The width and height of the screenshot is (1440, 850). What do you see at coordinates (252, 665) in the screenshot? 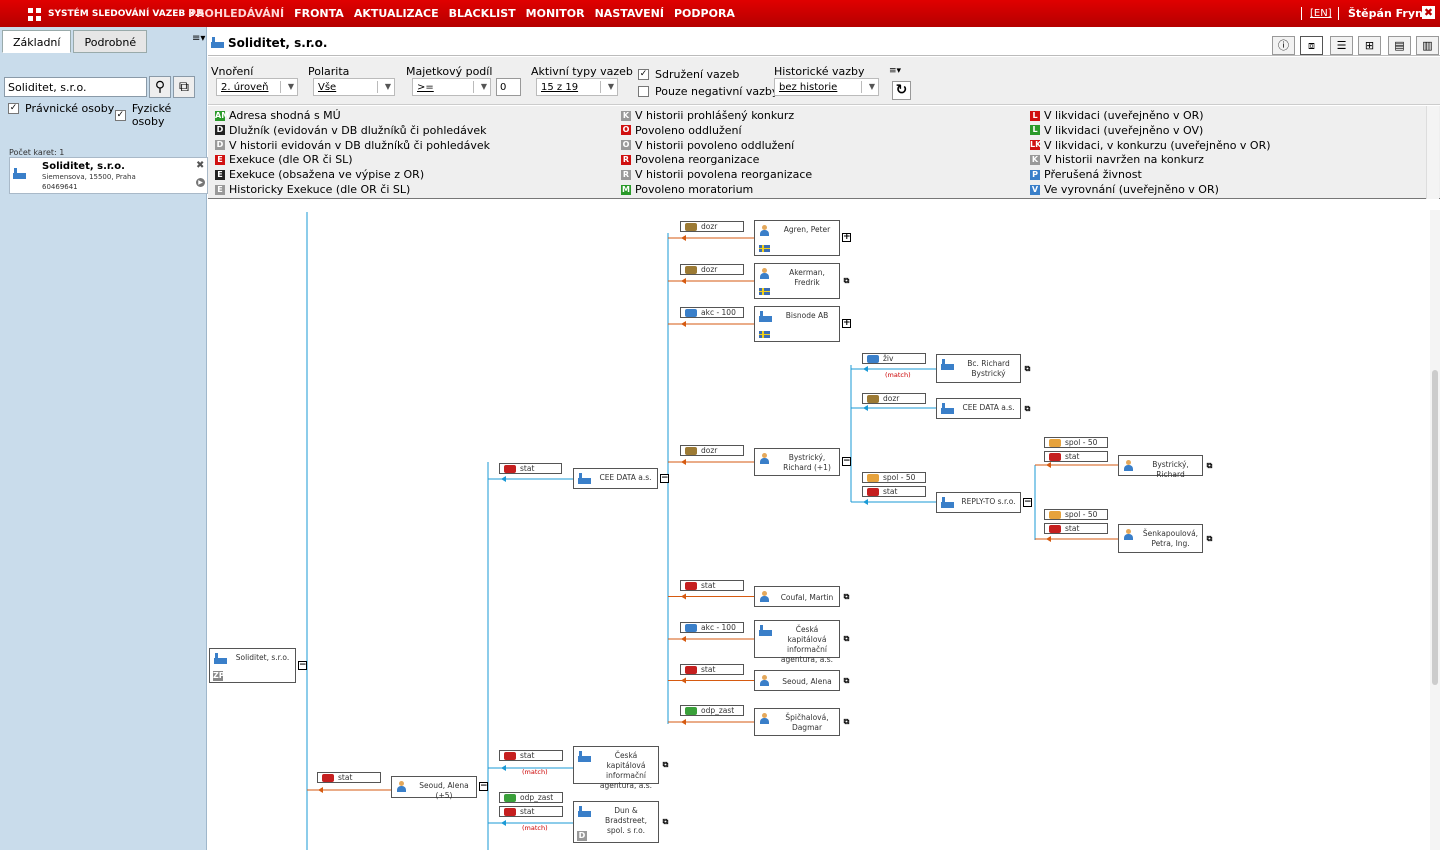
I see `graph-node: Soliditet, s.r.o. ZP` at bounding box center [252, 665].